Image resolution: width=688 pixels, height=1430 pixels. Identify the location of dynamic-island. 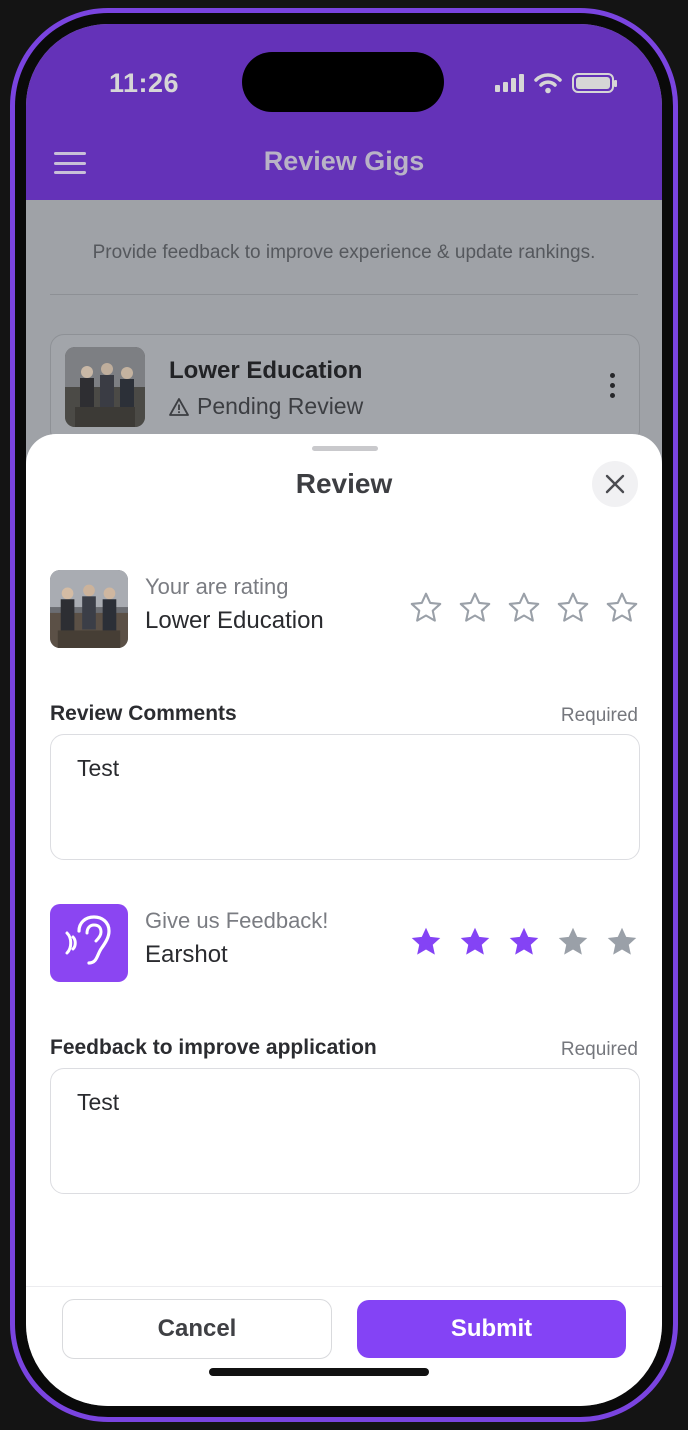
(343, 82).